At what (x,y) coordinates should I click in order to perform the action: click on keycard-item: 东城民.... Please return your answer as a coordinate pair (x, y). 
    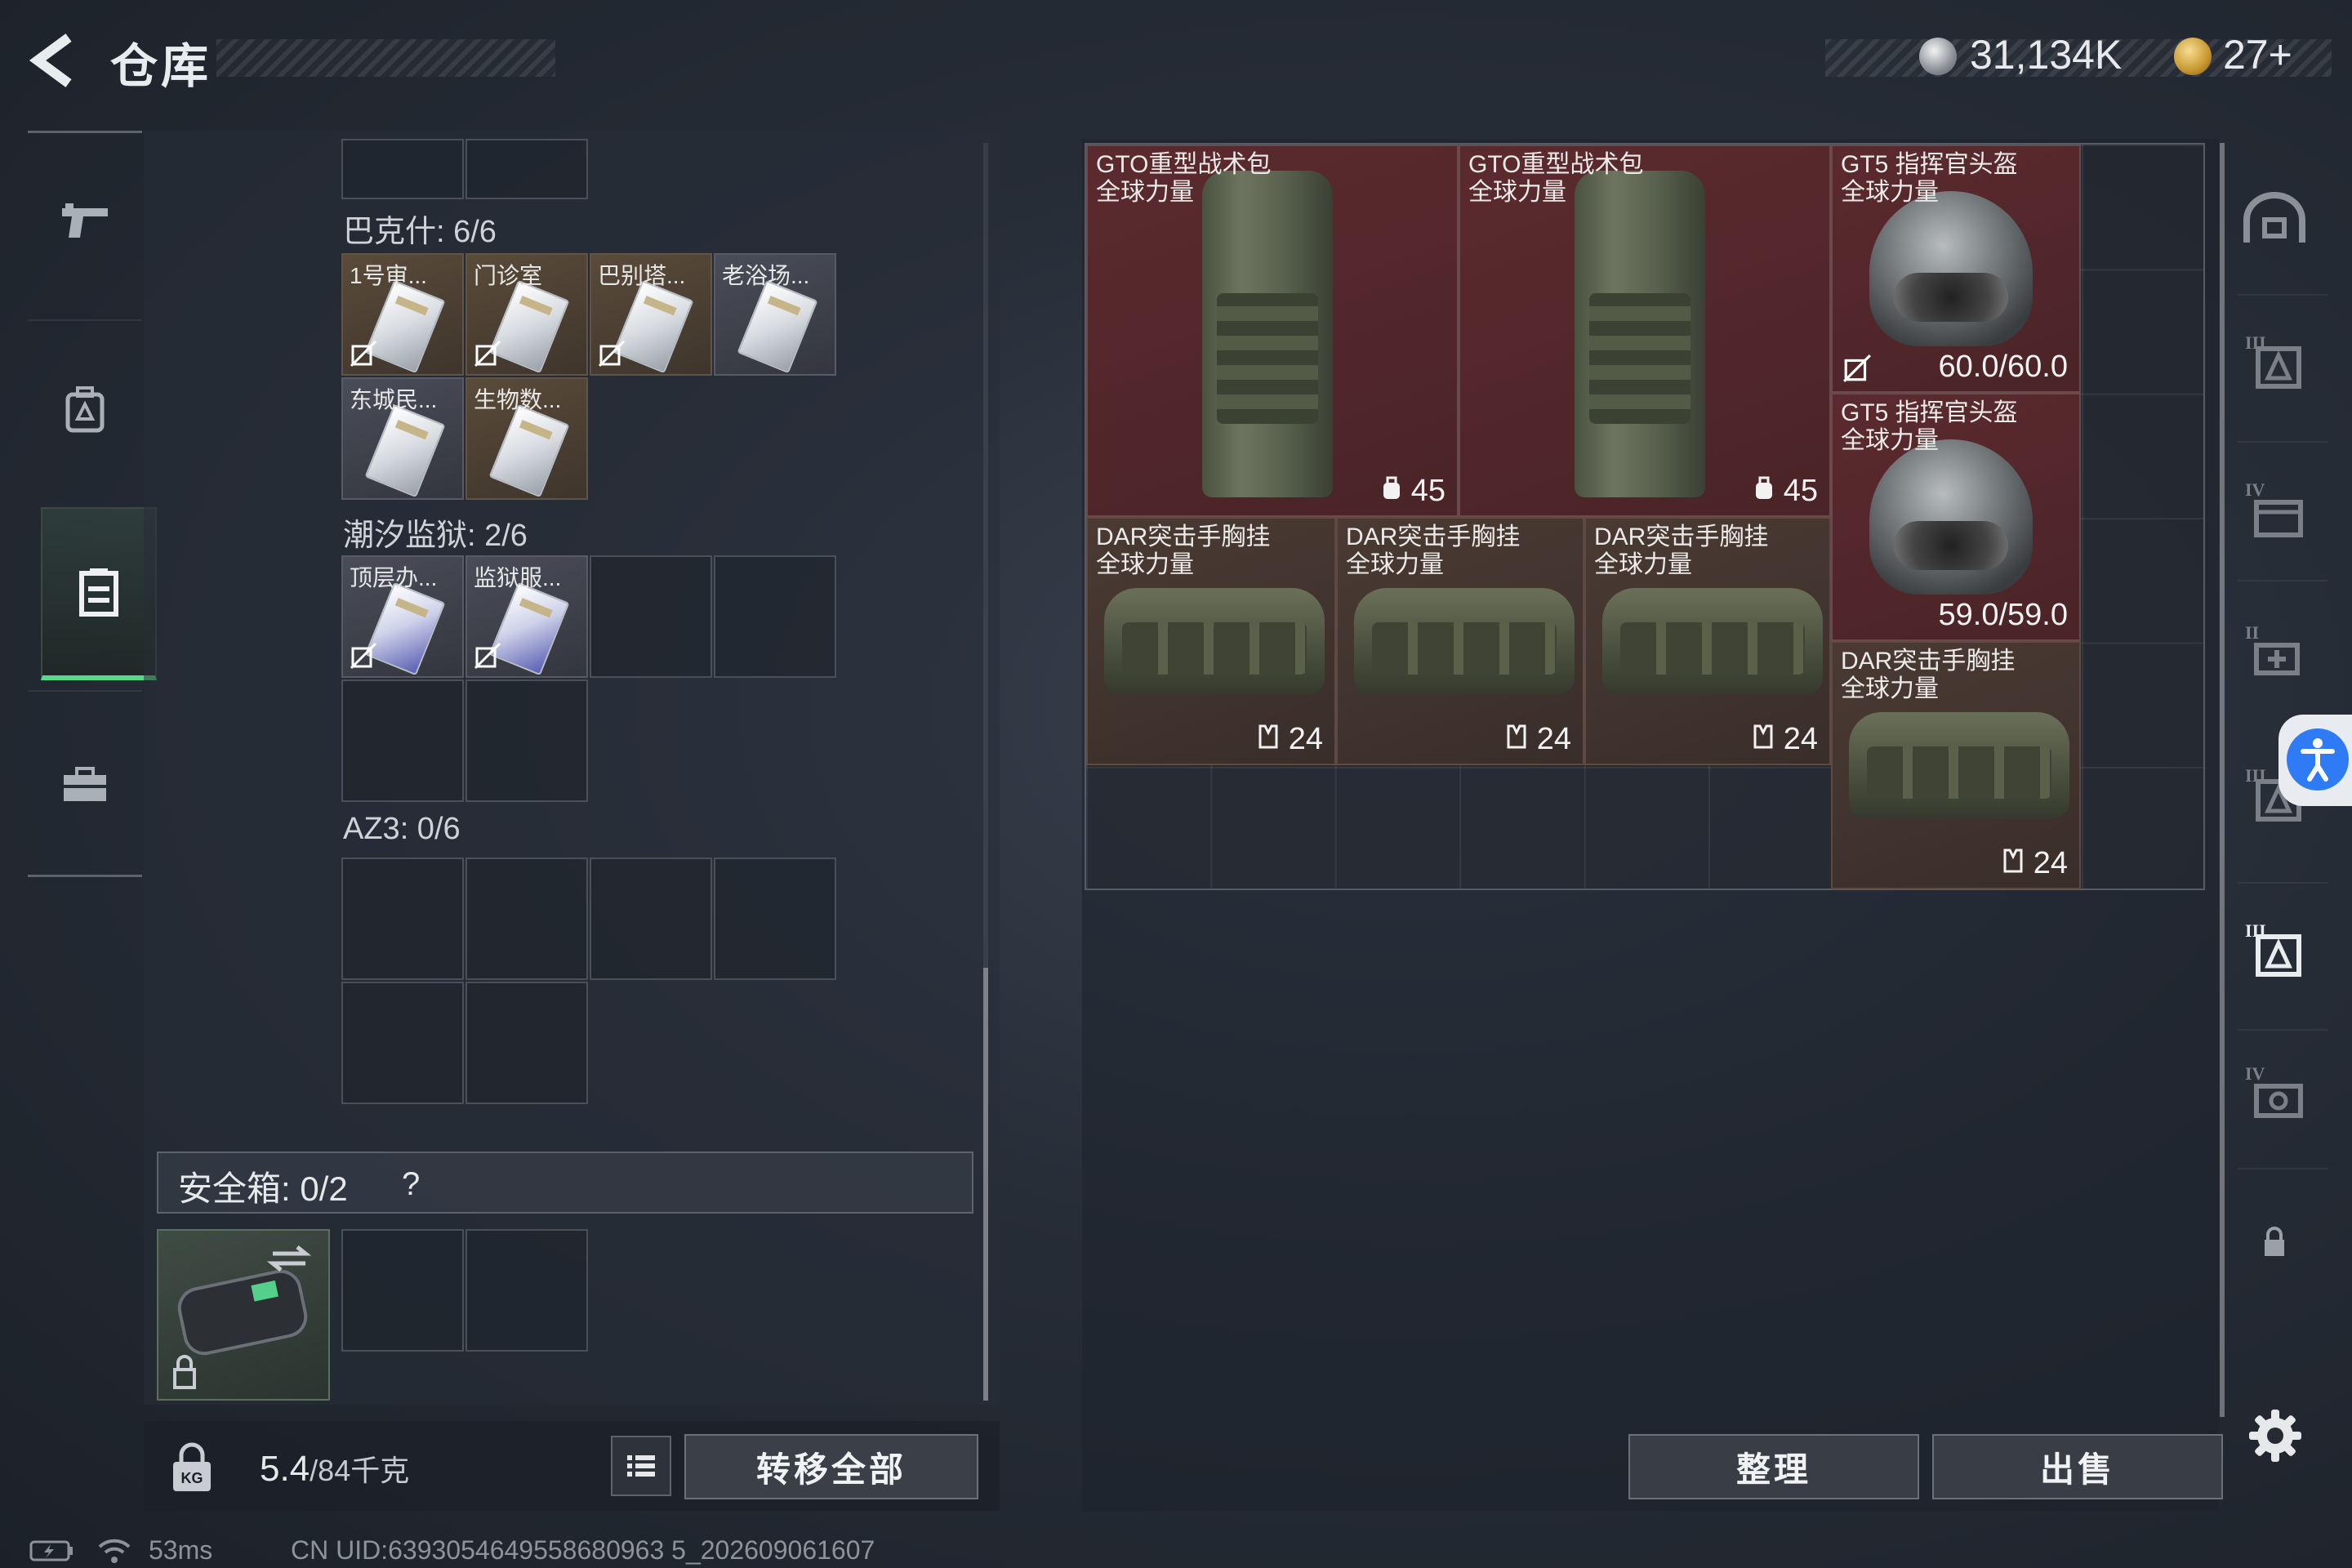
    Looking at the image, I should click on (402, 438).